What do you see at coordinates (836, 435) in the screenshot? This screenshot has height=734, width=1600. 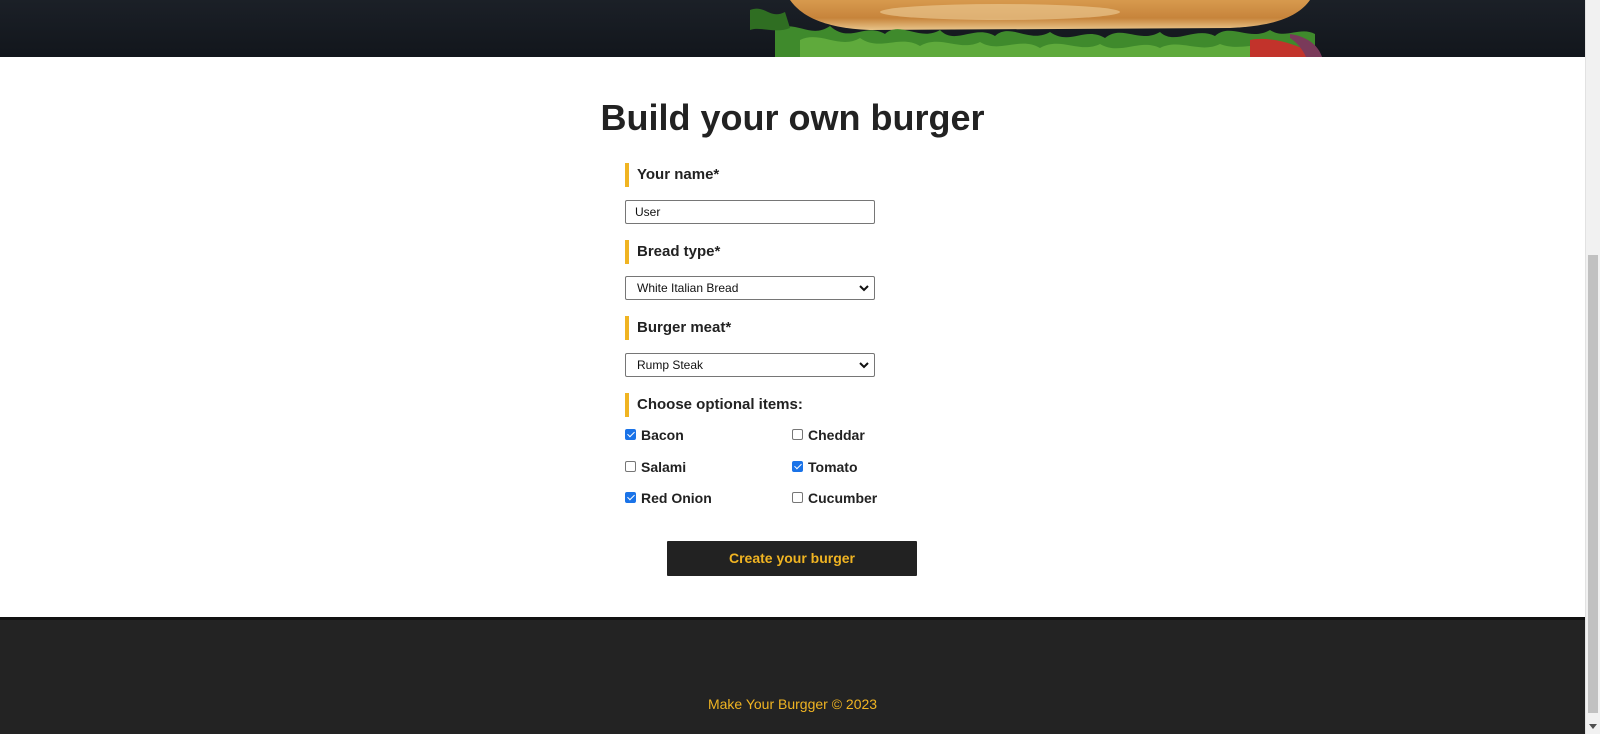 I see `option-label: Cheddar` at bounding box center [836, 435].